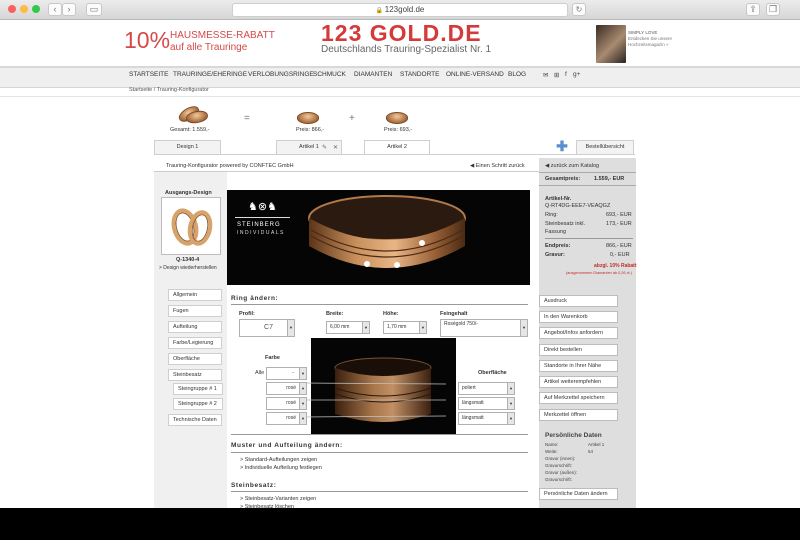 This screenshot has width=800, height=540. I want to click on promo-percent: 10%, so click(147, 40).